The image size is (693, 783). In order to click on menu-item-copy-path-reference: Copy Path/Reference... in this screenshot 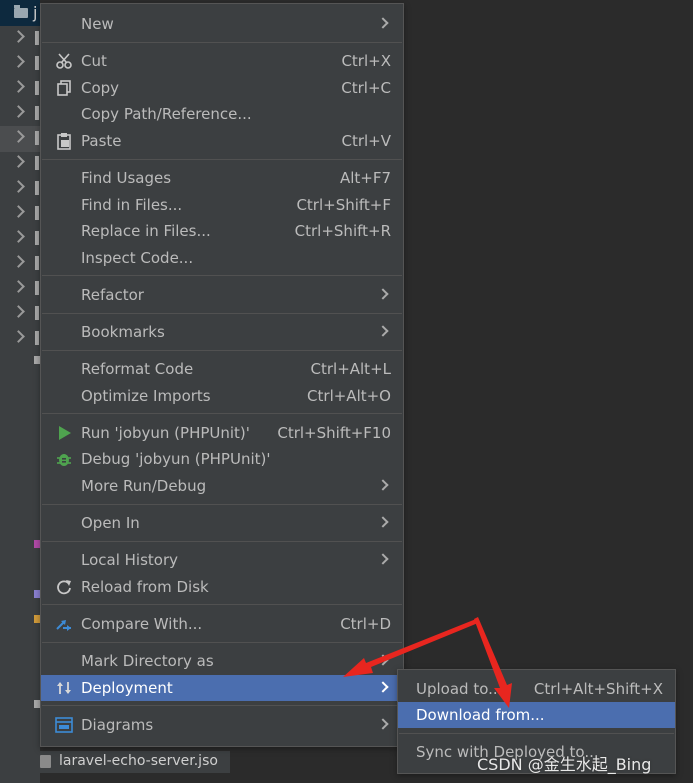, I will do `click(222, 114)`.